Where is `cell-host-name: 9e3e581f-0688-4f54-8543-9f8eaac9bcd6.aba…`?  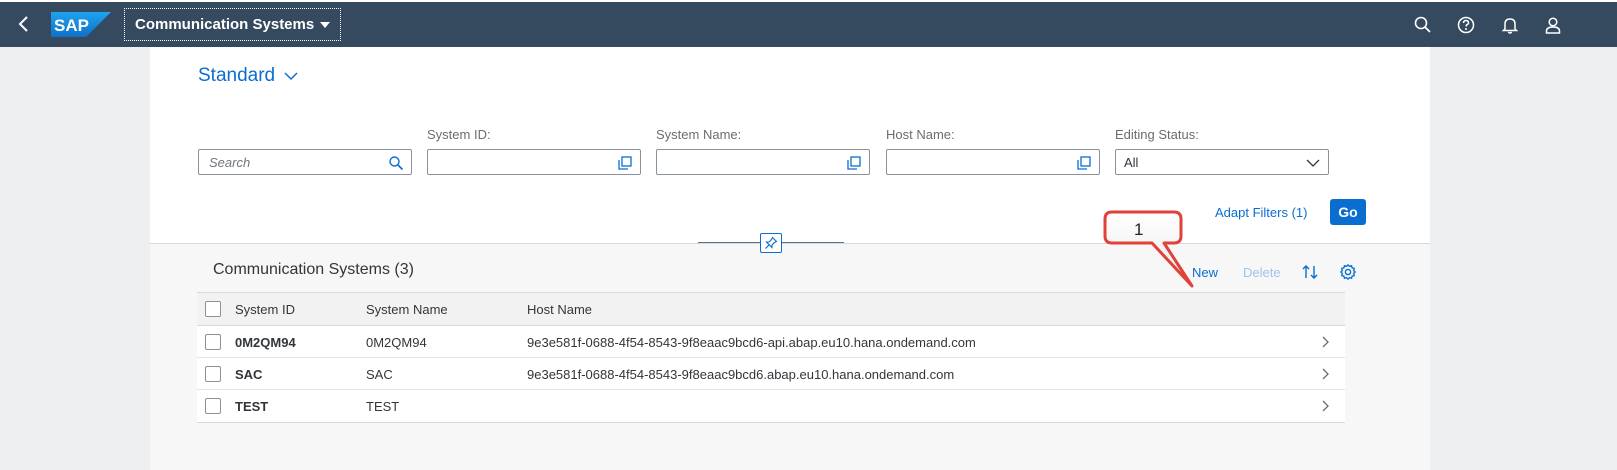
cell-host-name: 9e3e581f-0688-4f54-8543-9f8eaac9bcd6.aba… is located at coordinates (741, 374).